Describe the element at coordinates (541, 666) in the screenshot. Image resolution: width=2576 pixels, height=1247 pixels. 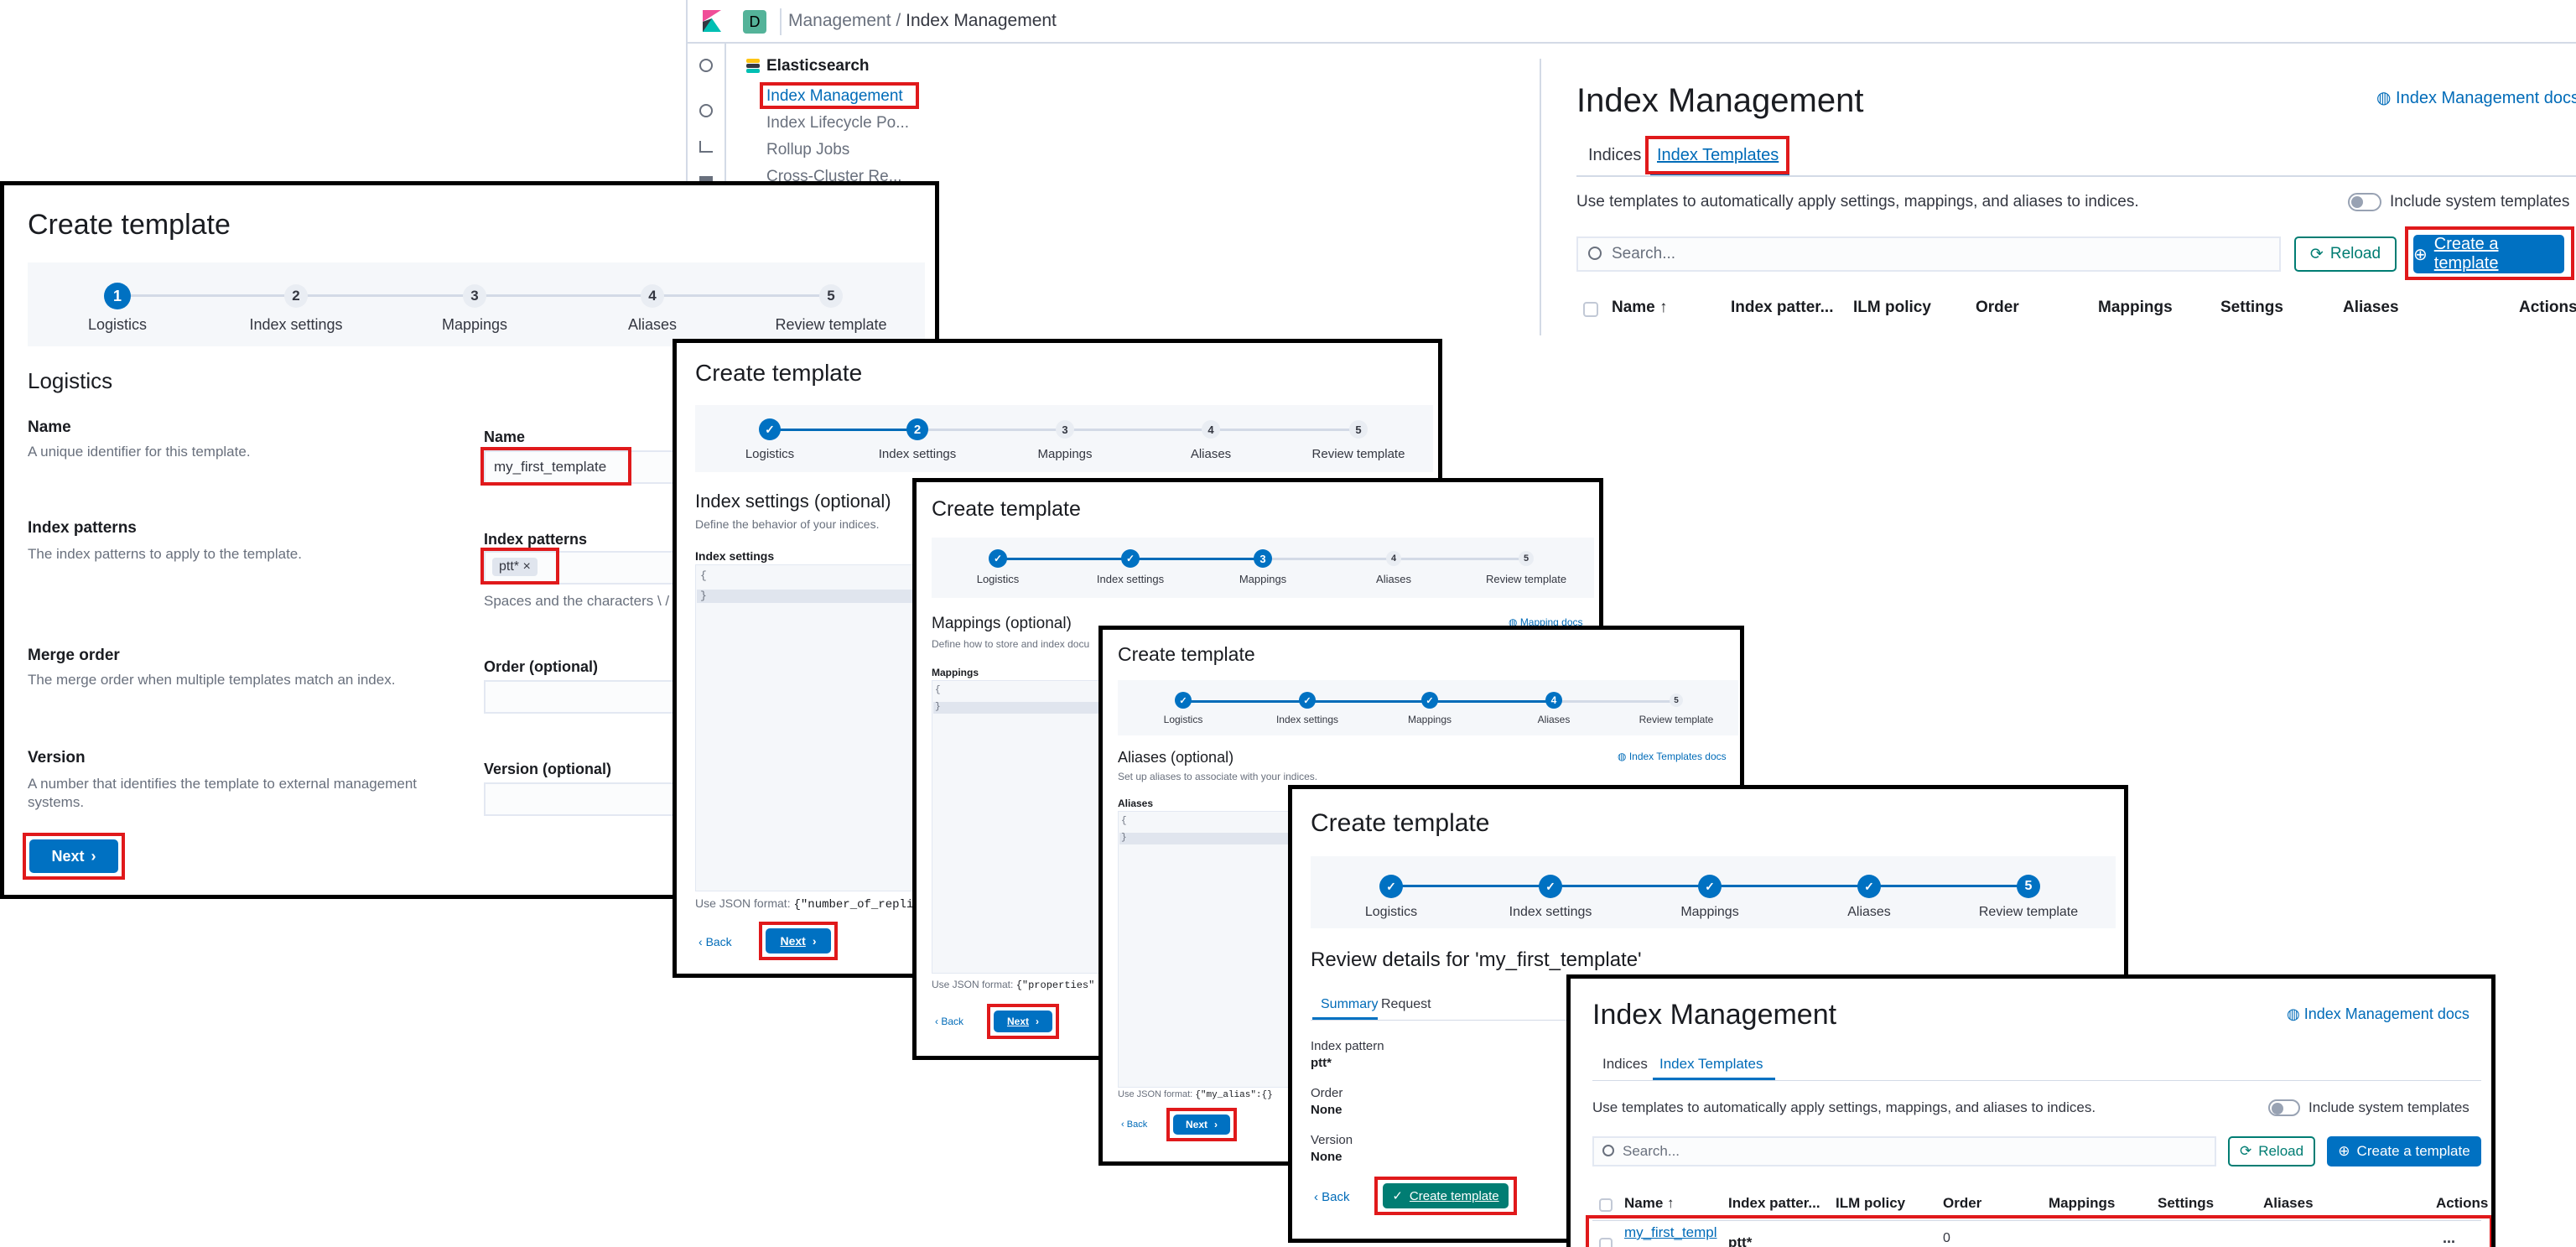
I see `order-label: Order (optional)` at that location.